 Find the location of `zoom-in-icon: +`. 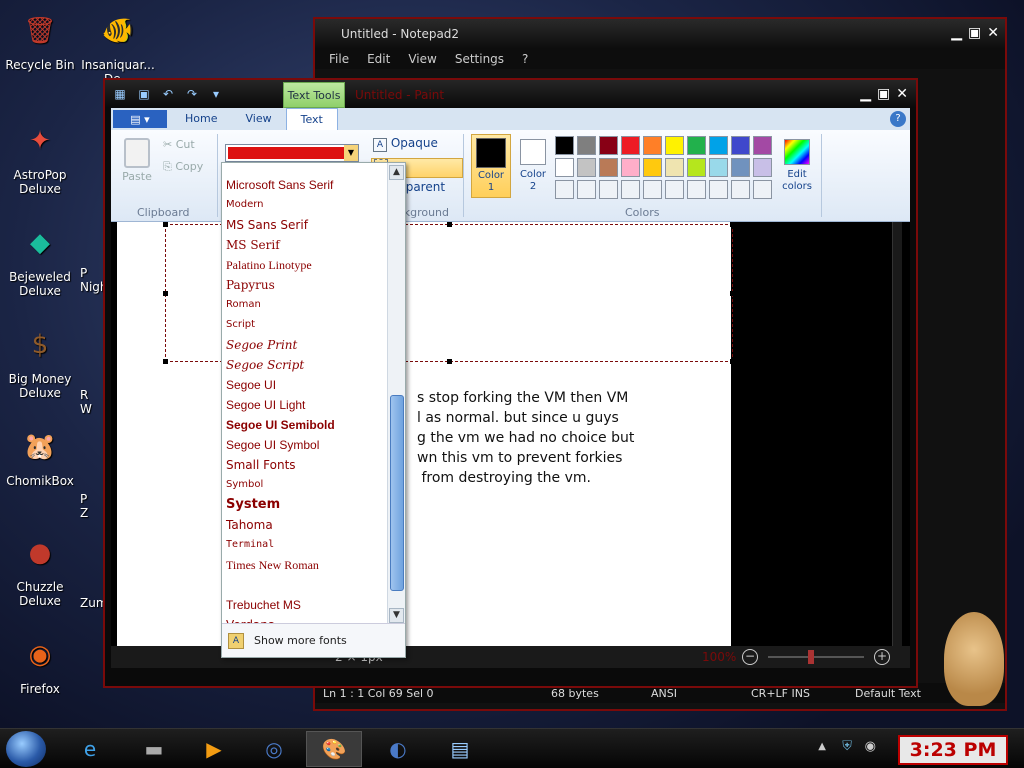

zoom-in-icon: + is located at coordinates (882, 657).